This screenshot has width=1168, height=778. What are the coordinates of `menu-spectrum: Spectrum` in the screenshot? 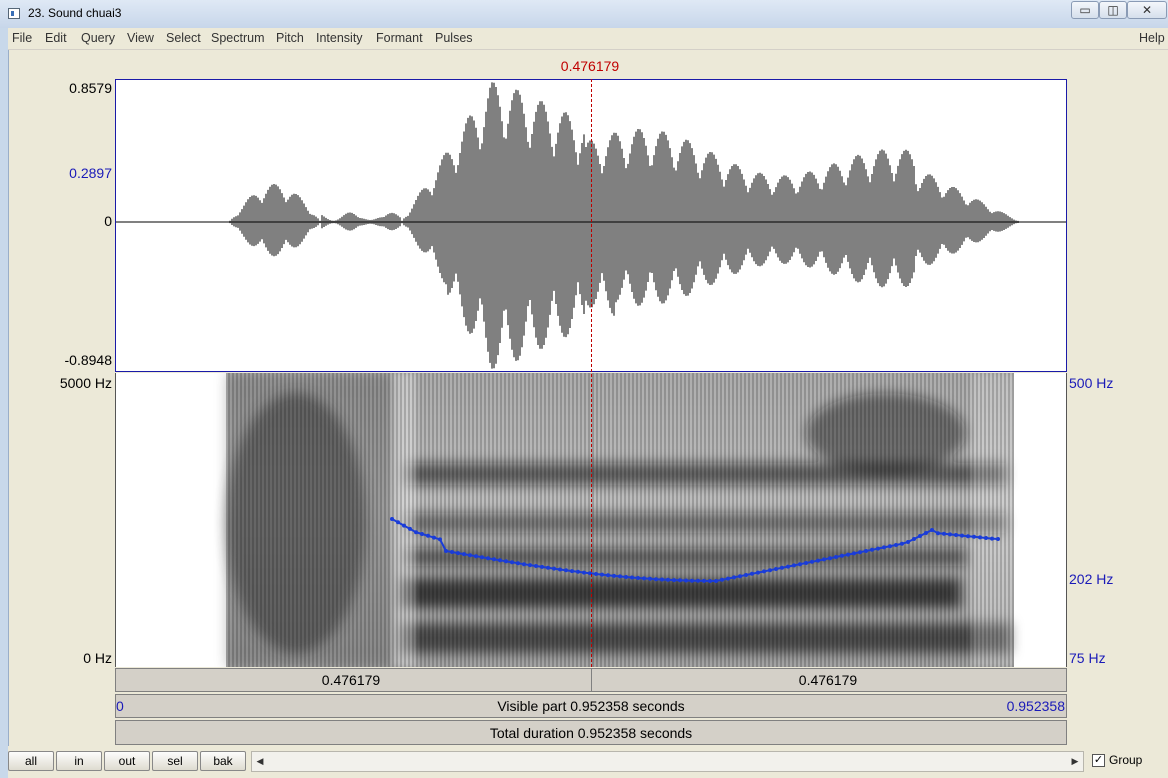 It's located at (238, 38).